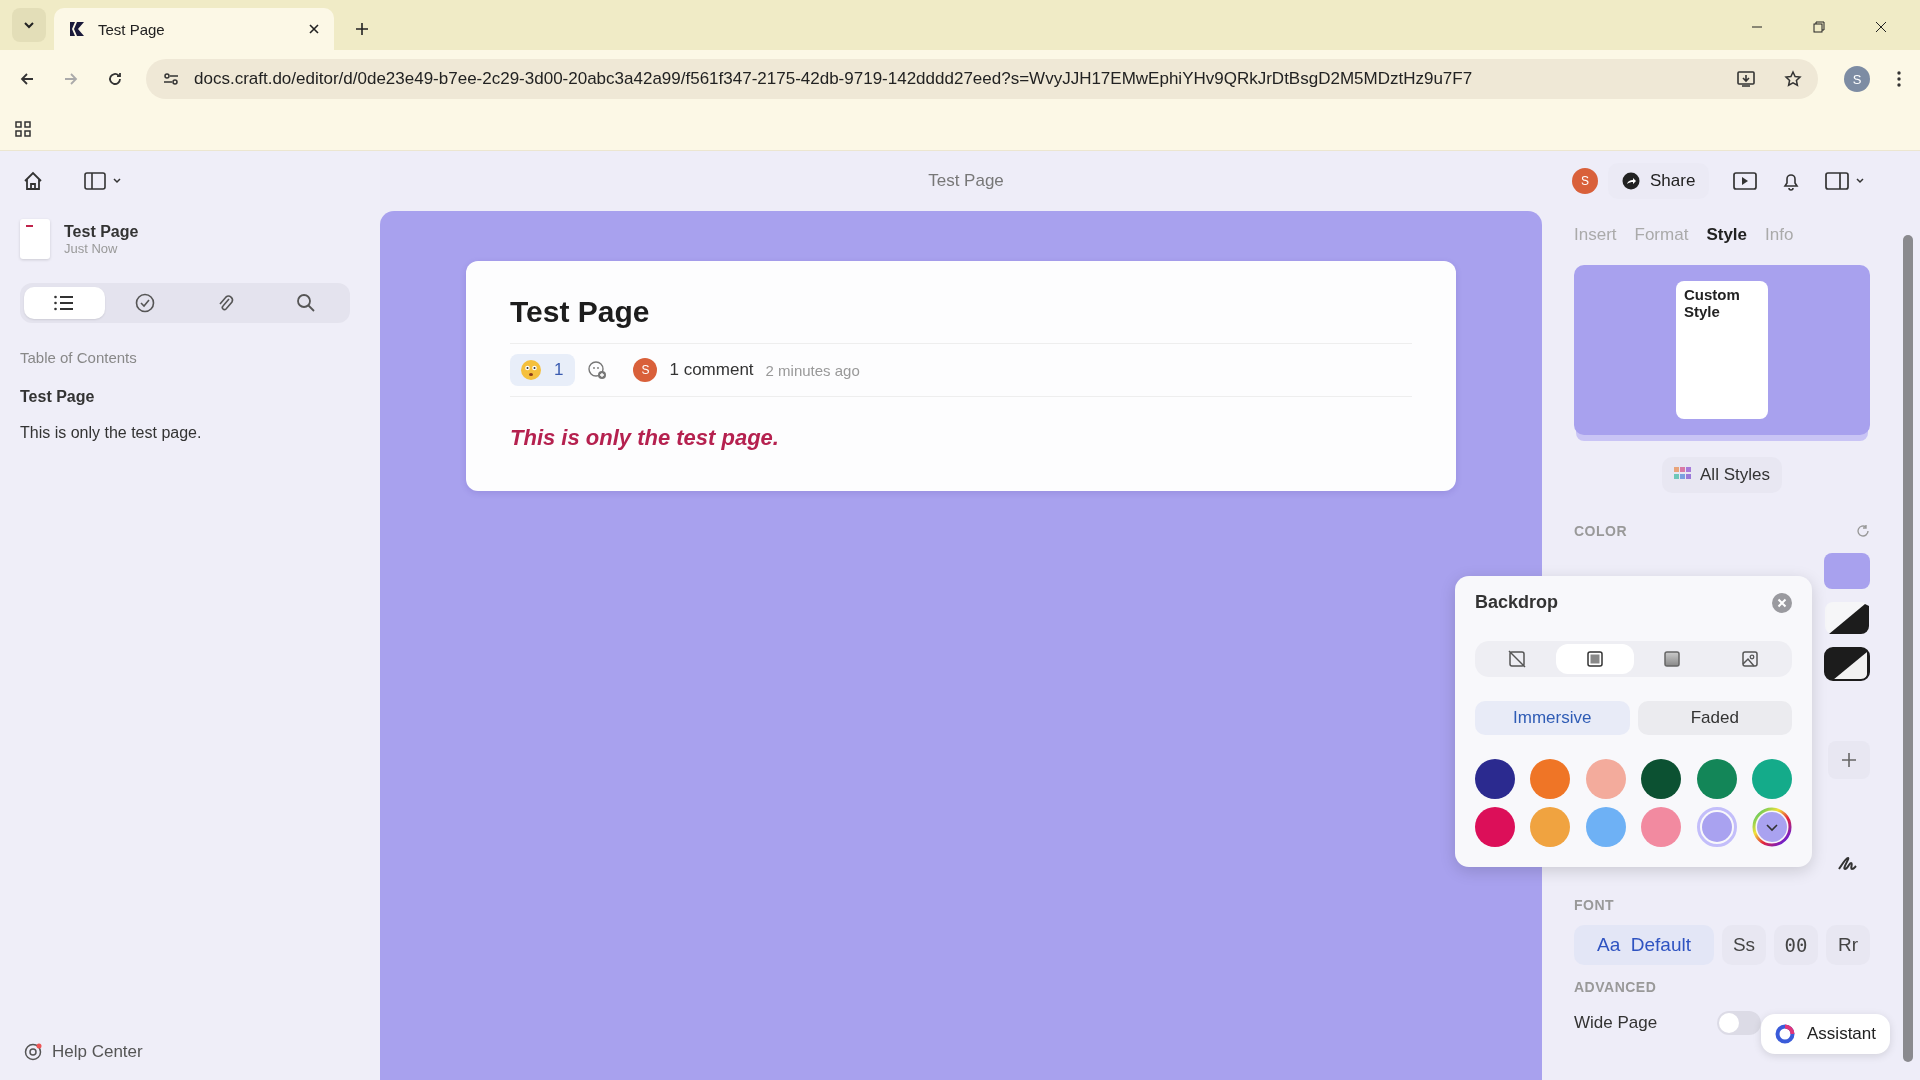  I want to click on tab-list-button, so click(29, 25).